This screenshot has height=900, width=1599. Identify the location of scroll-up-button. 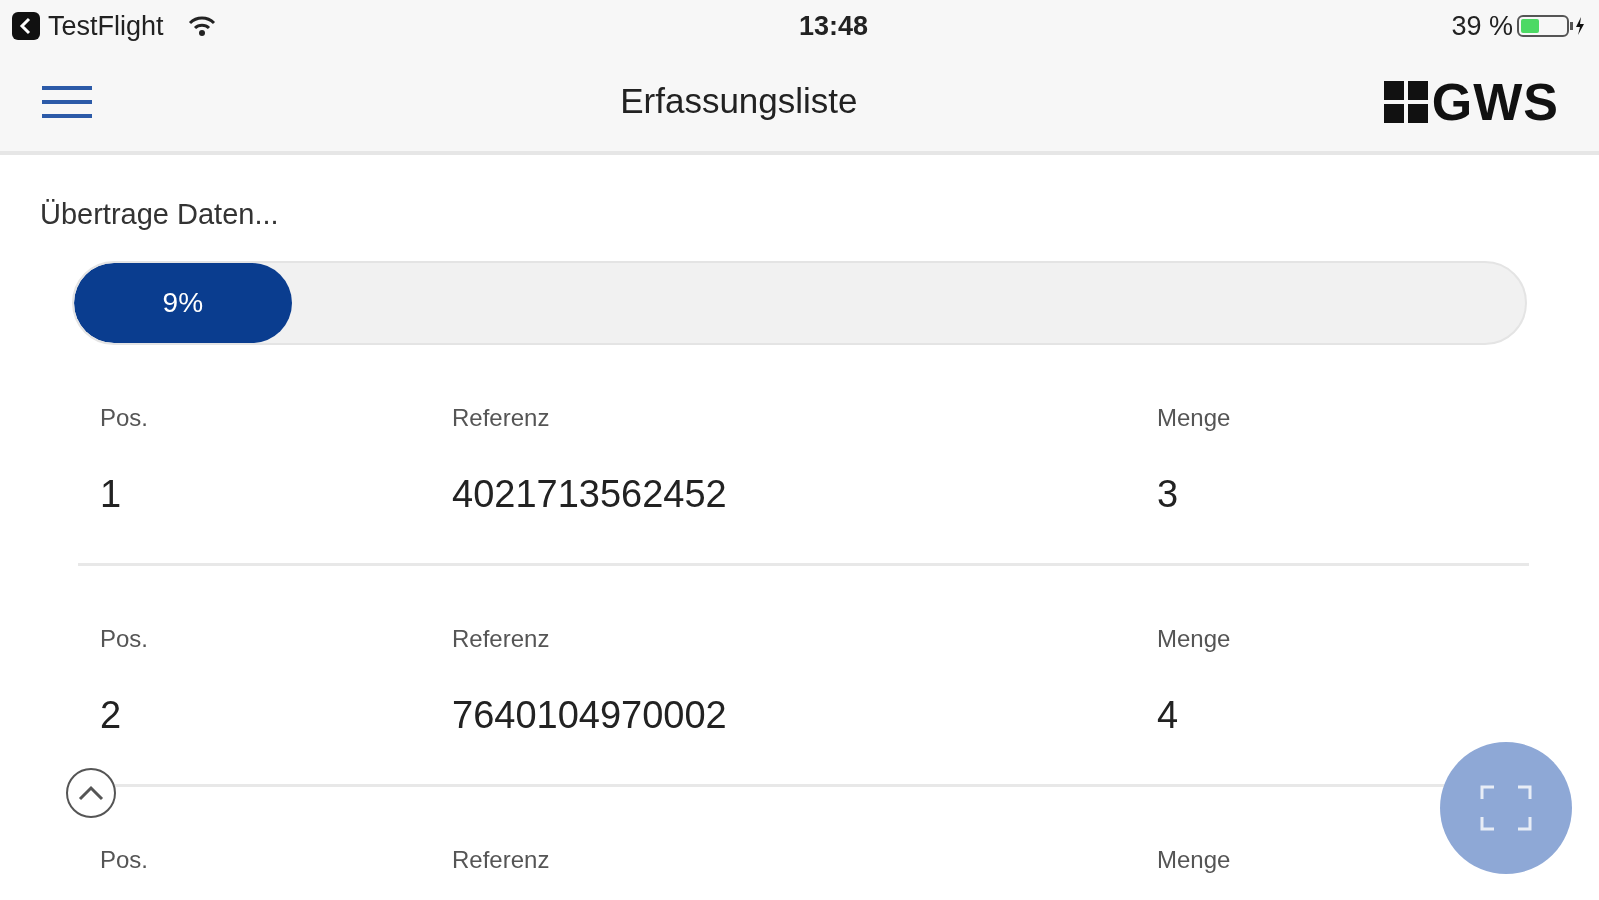
(91, 793).